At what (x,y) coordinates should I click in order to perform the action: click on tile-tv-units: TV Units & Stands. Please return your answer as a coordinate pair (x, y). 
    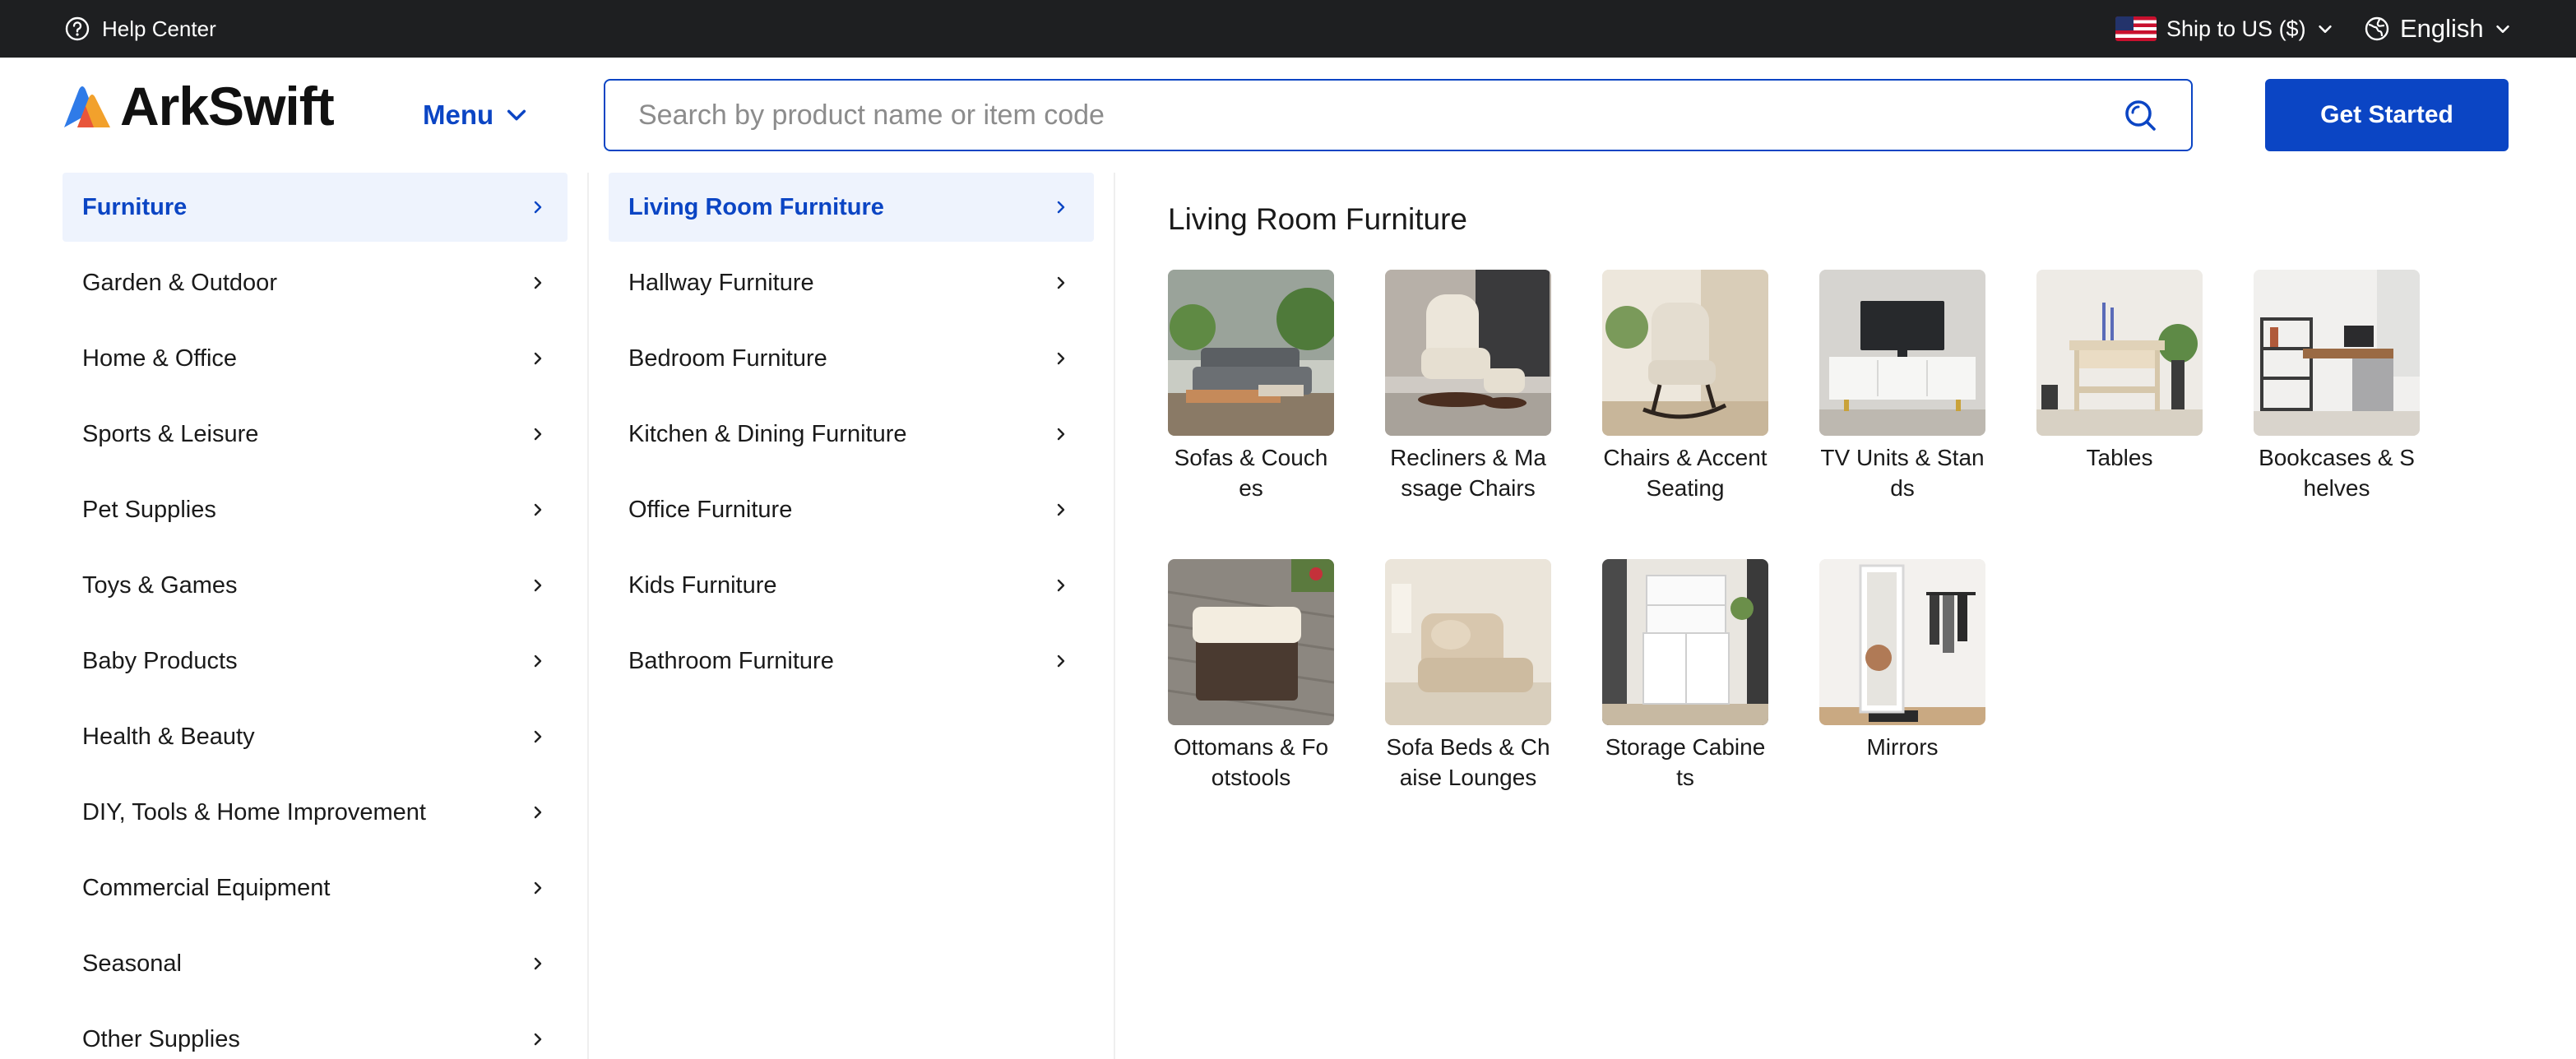
    Looking at the image, I should click on (1902, 386).